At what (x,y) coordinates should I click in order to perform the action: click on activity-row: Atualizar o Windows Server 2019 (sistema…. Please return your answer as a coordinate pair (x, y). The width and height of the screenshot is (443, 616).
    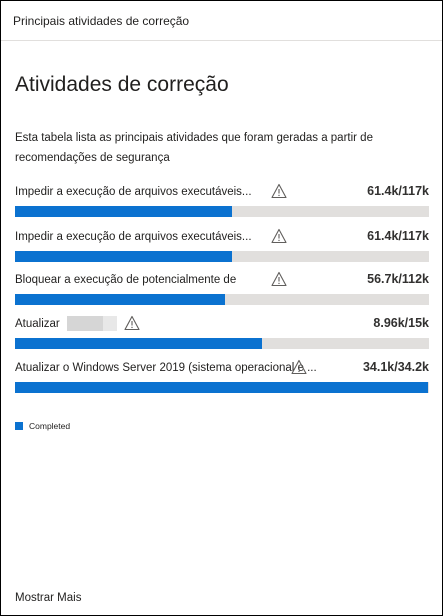
    Looking at the image, I should click on (222, 380).